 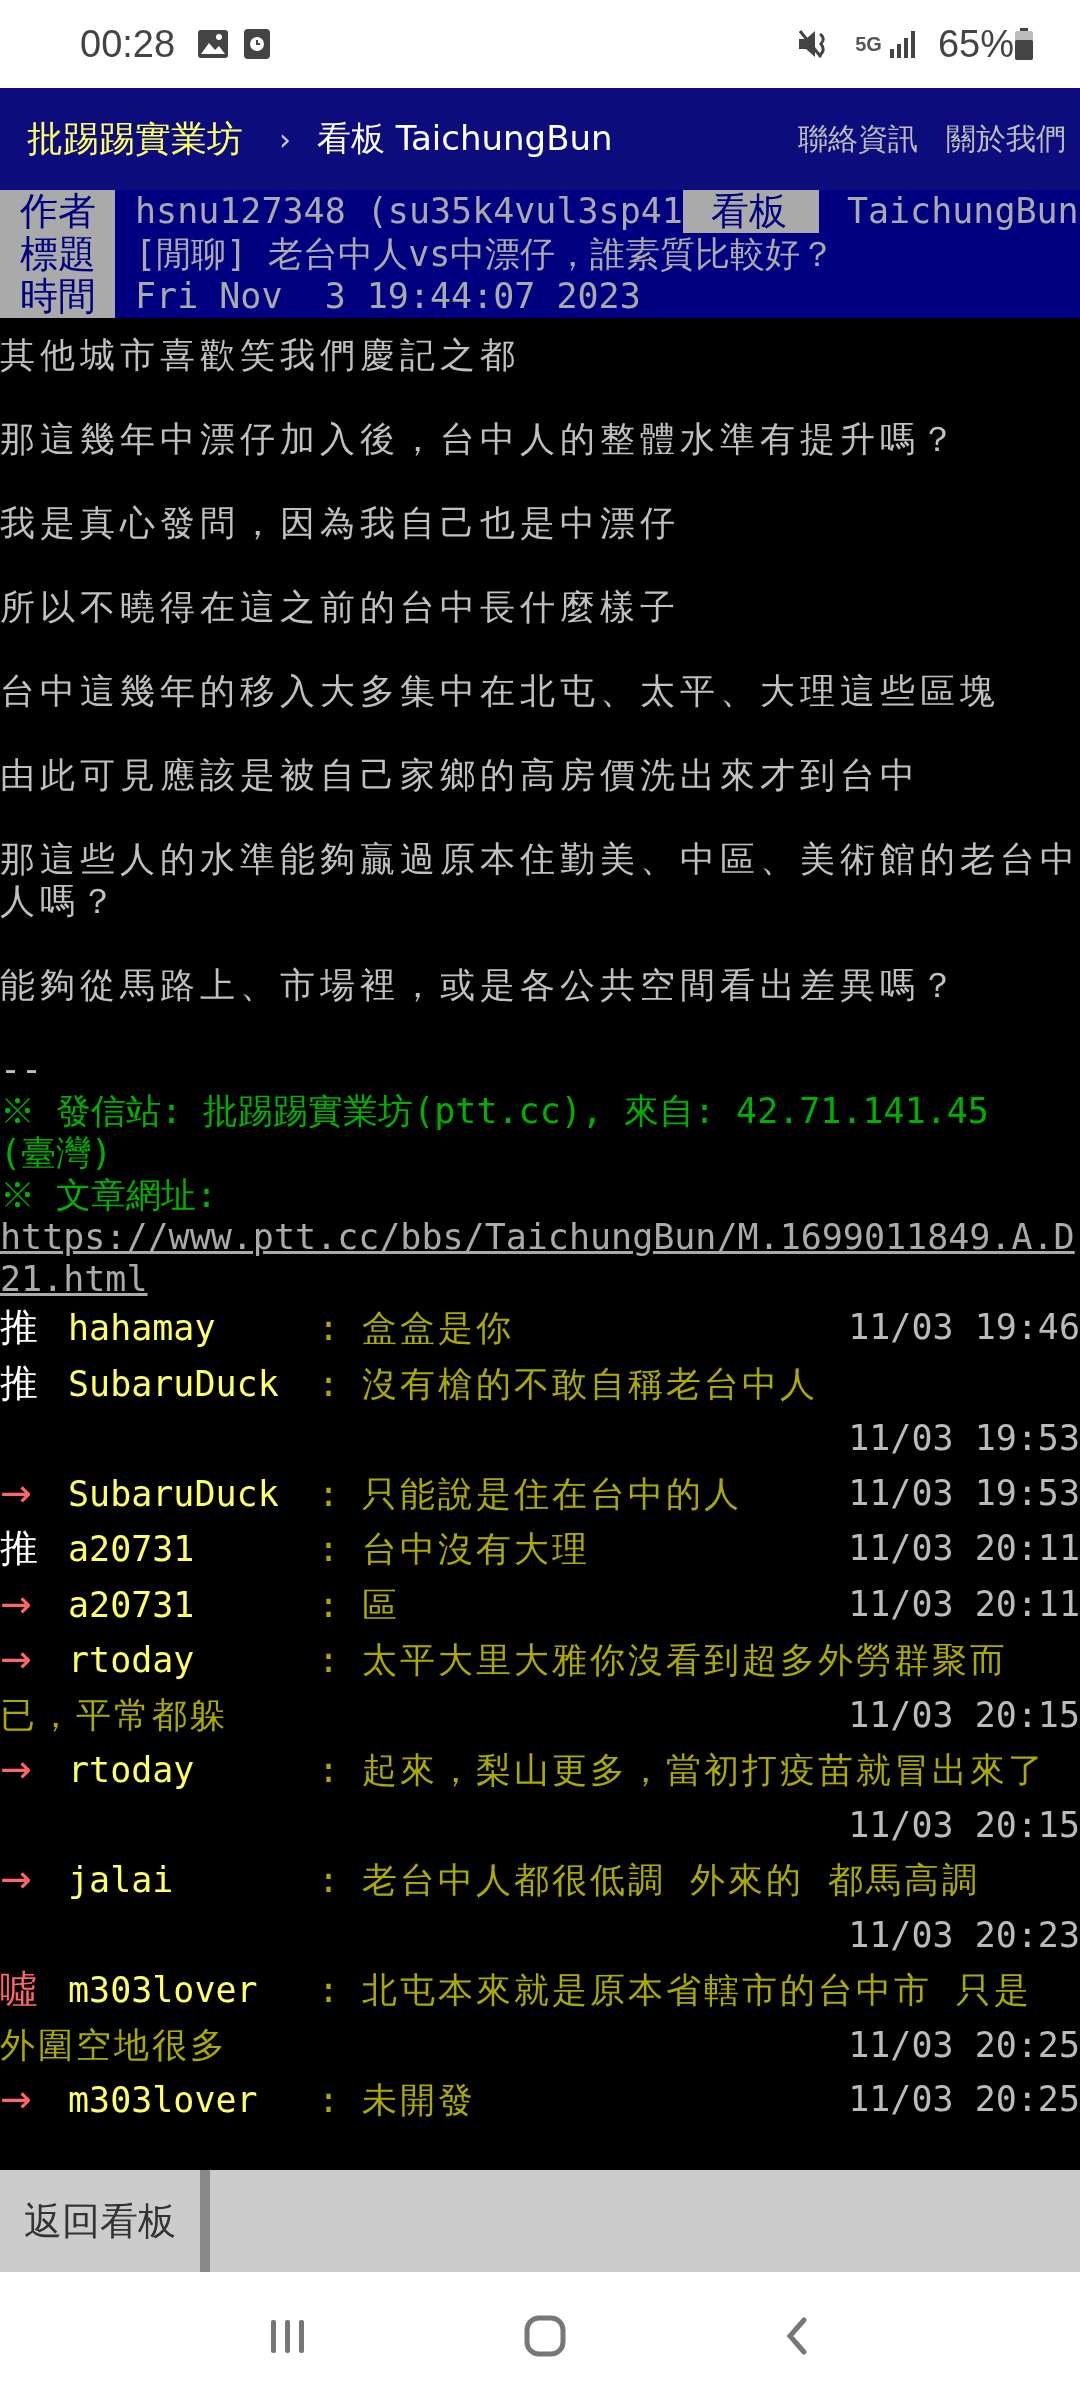 What do you see at coordinates (419, 2100) in the screenshot?
I see `comment-text: 未開發` at bounding box center [419, 2100].